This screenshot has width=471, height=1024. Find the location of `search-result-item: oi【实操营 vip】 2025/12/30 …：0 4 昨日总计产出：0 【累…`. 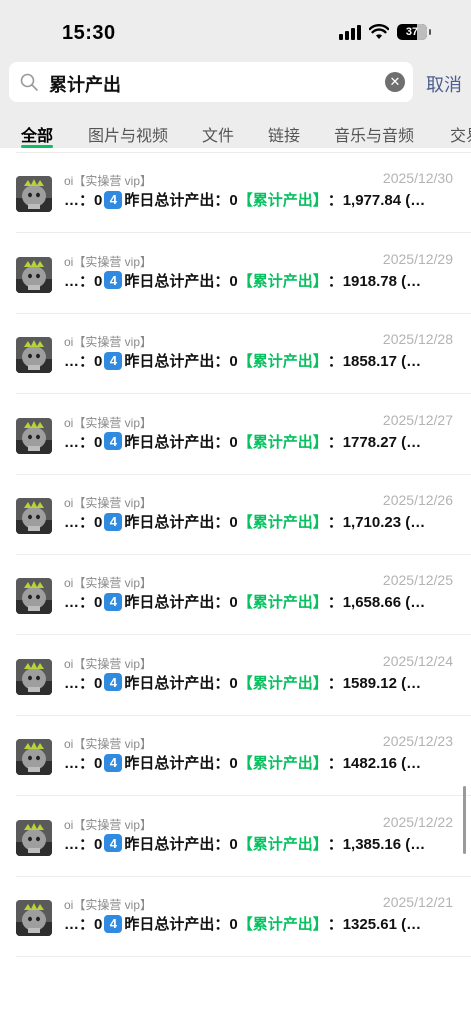

search-result-item: oi【实操营 vip】 2025/12/30 …：0 4 昨日总计产出：0 【累… is located at coordinates (235, 193).